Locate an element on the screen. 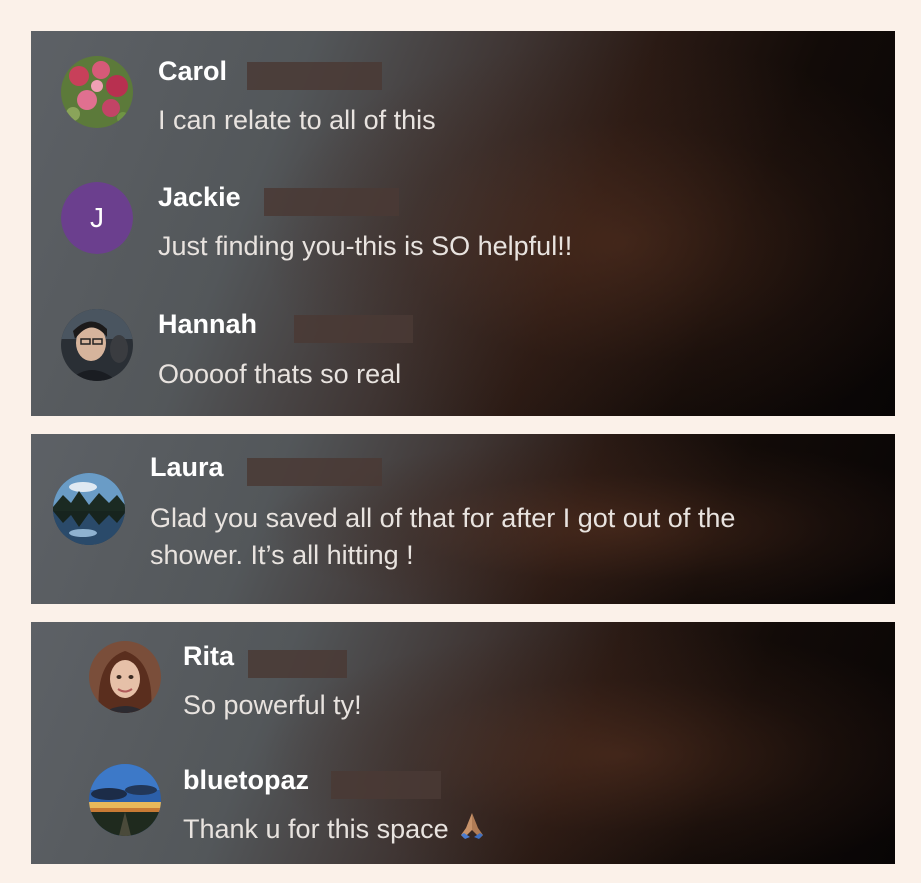 The width and height of the screenshot is (921, 883). commenter-name: Rita is located at coordinates (208, 656).